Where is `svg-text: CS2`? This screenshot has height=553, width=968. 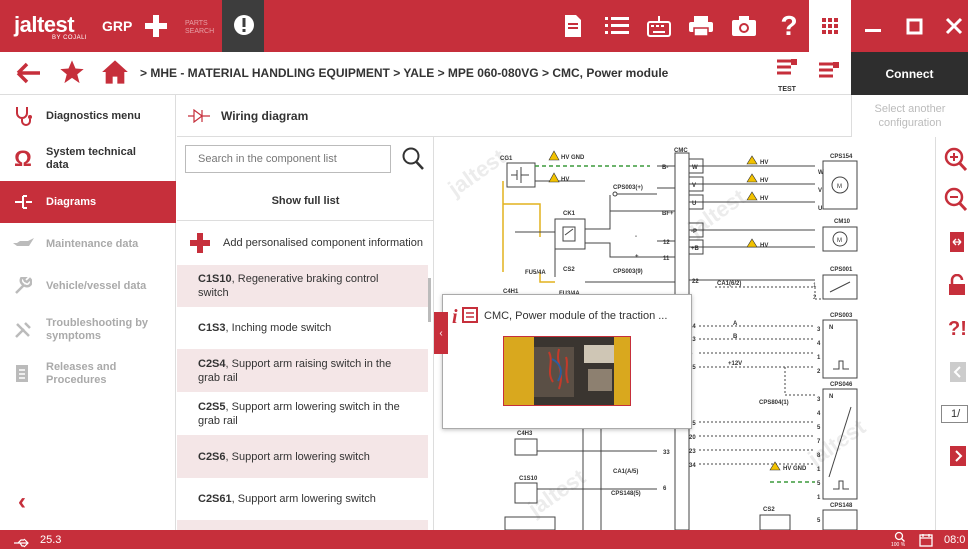 svg-text: CS2 is located at coordinates (769, 510).